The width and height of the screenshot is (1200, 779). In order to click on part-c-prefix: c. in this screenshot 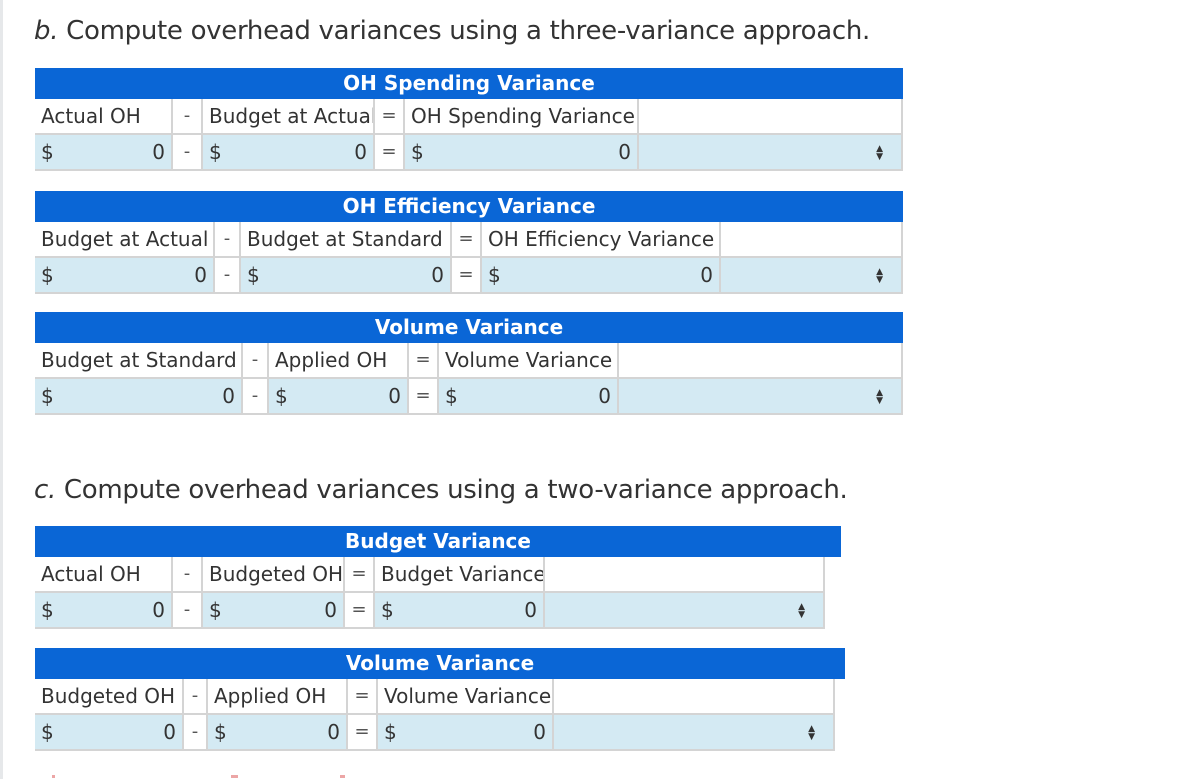, I will do `click(45, 490)`.